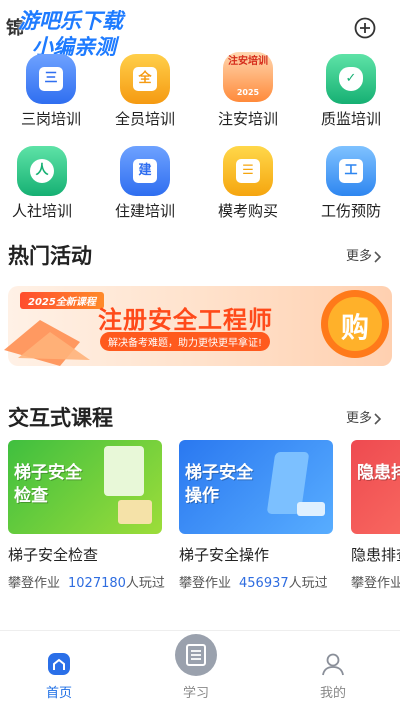  Describe the element at coordinates (145, 79) in the screenshot. I see `book-icon: 全` at that location.